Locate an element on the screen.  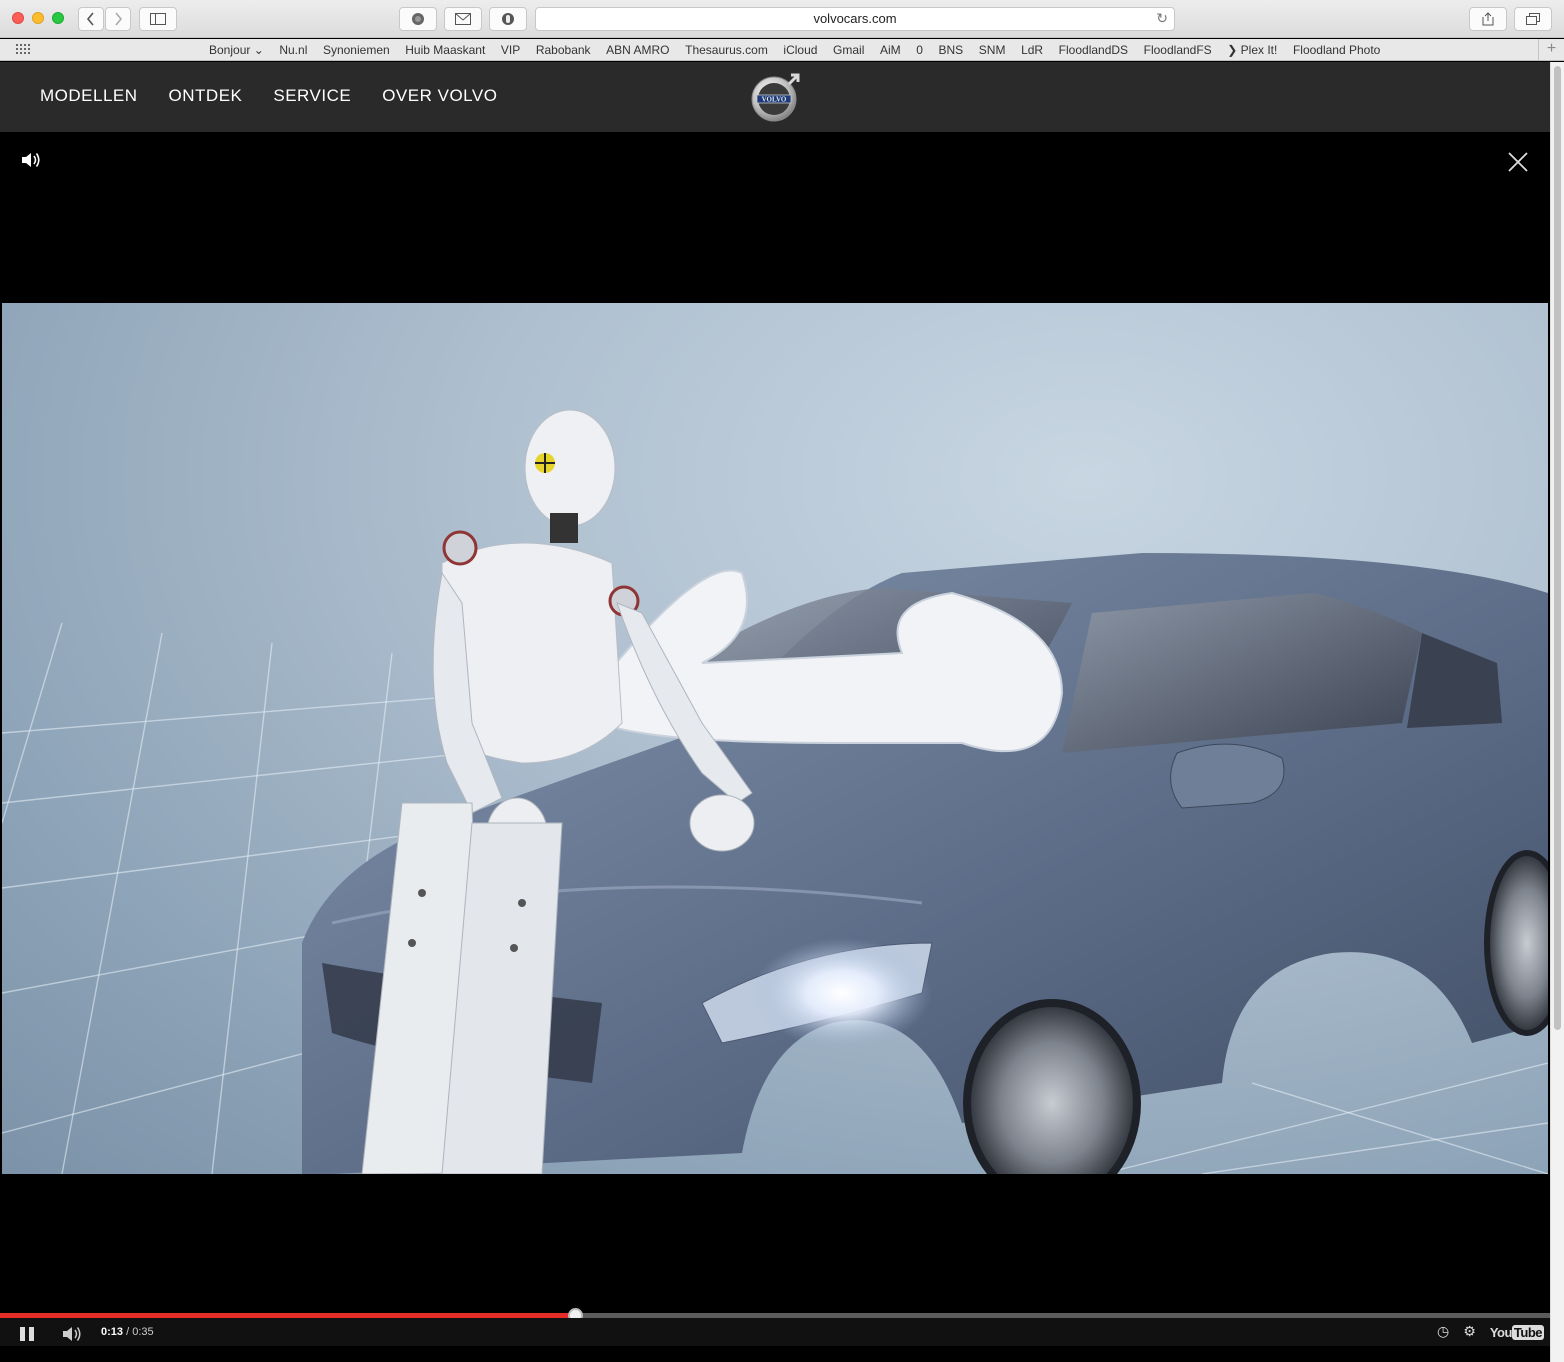
bookmark-item: LdR is located at coordinates (1032, 50).